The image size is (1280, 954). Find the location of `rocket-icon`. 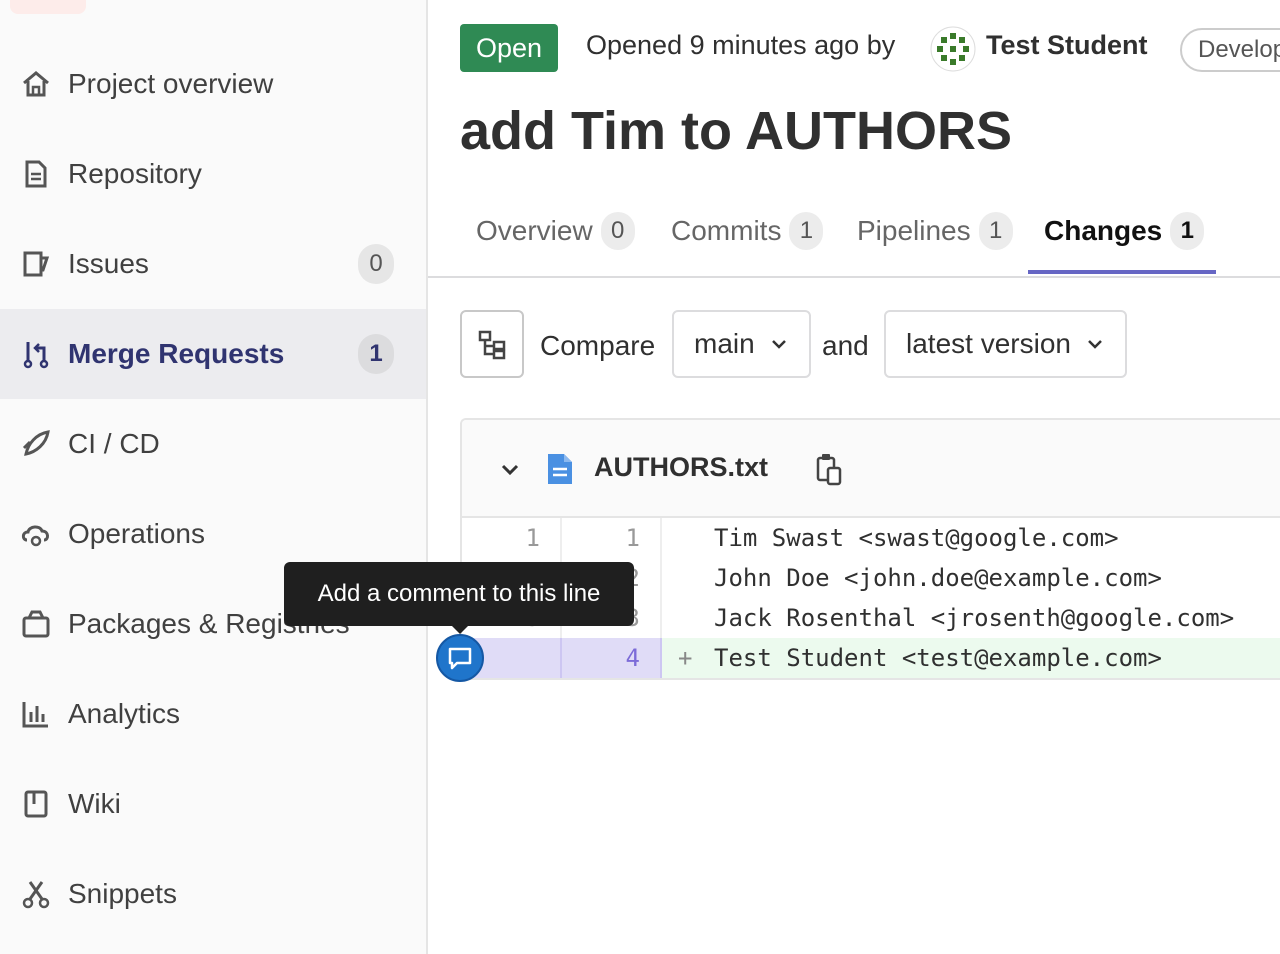

rocket-icon is located at coordinates (36, 444).